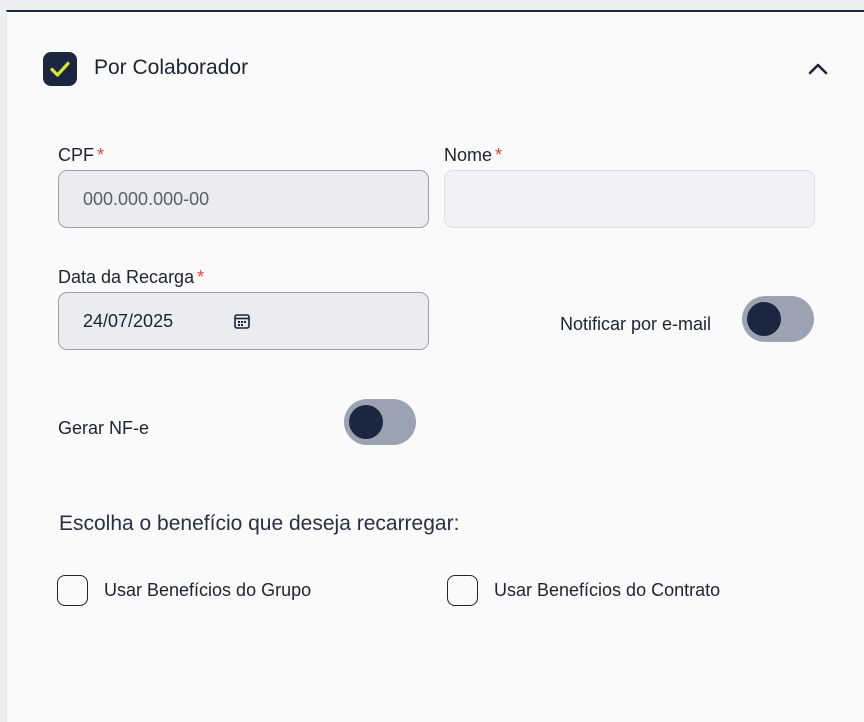 This screenshot has height=722, width=864. Describe the element at coordinates (146, 198) in the screenshot. I see `cpf-placeholder: 000.000.000-00` at that location.